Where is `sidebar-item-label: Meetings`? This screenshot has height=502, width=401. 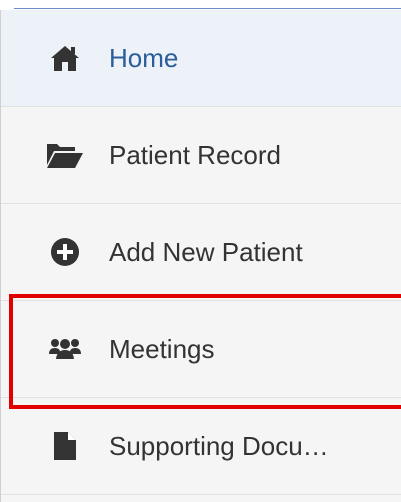 sidebar-item-label: Meetings is located at coordinates (162, 348).